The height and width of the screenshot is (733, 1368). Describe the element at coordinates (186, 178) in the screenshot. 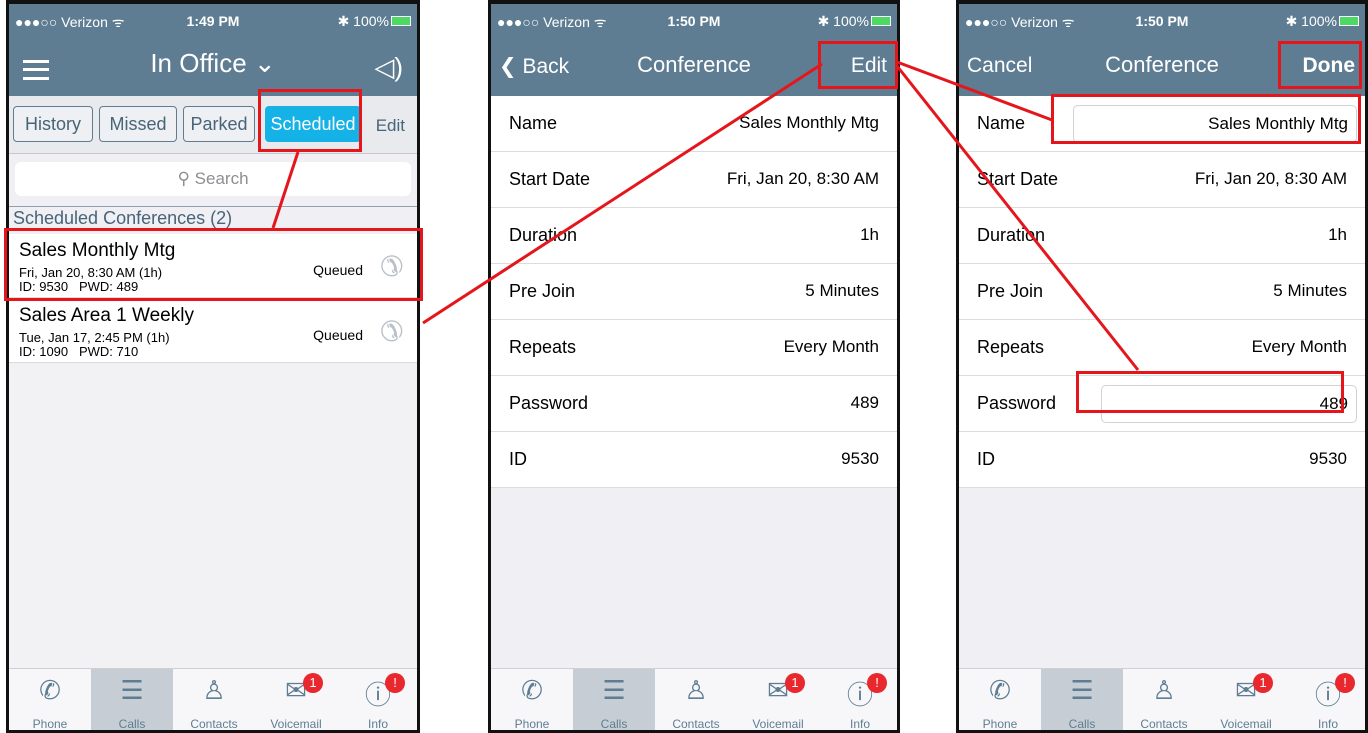

I see `search-icon: ⚲` at that location.